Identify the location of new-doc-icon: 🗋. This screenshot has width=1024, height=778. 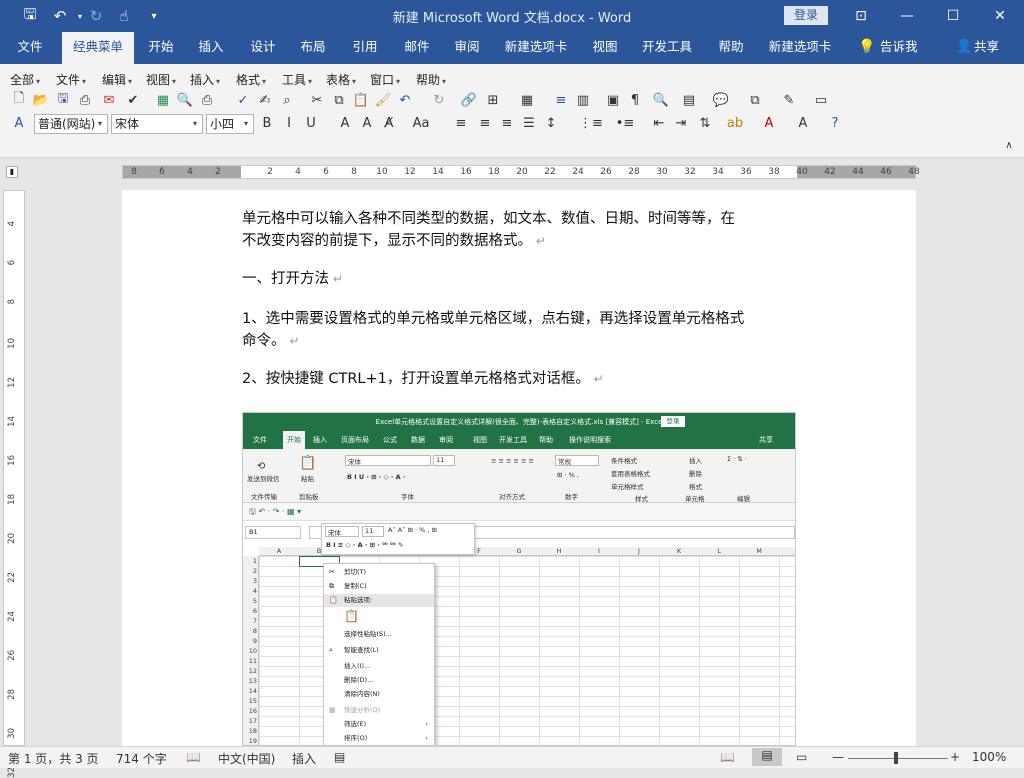
(19, 100).